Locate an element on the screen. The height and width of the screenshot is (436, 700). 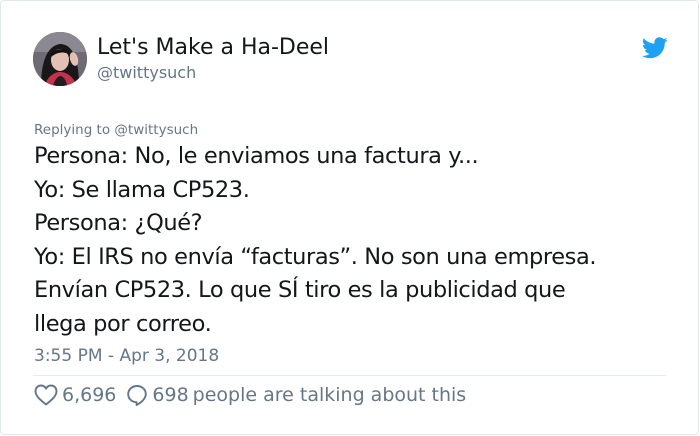
tweet-actions: 6,696 698 people are talking about this is located at coordinates (250, 395).